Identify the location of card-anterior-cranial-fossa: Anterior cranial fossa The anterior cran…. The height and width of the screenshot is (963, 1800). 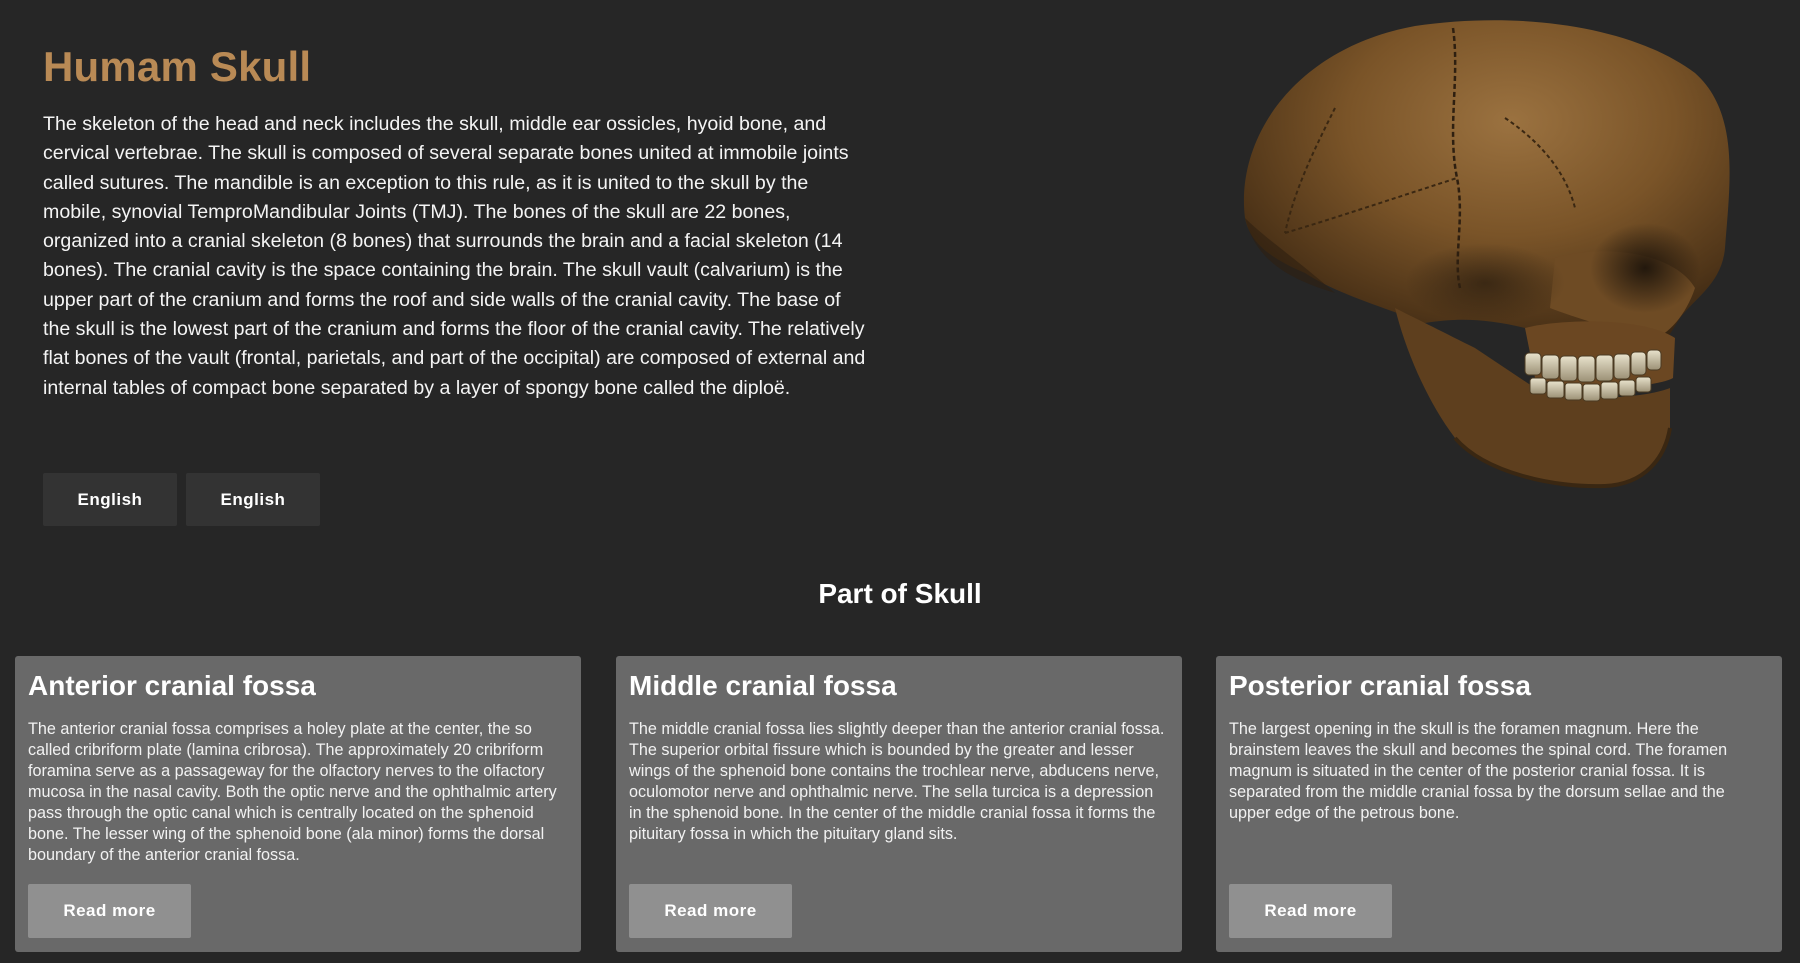
(298, 804).